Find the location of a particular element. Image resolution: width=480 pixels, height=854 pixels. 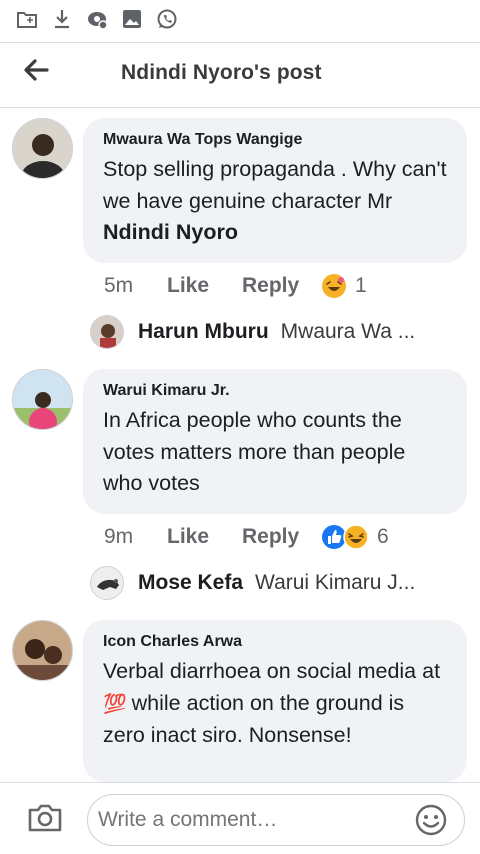

comment-author: Icon Charles Arwa is located at coordinates (275, 642).